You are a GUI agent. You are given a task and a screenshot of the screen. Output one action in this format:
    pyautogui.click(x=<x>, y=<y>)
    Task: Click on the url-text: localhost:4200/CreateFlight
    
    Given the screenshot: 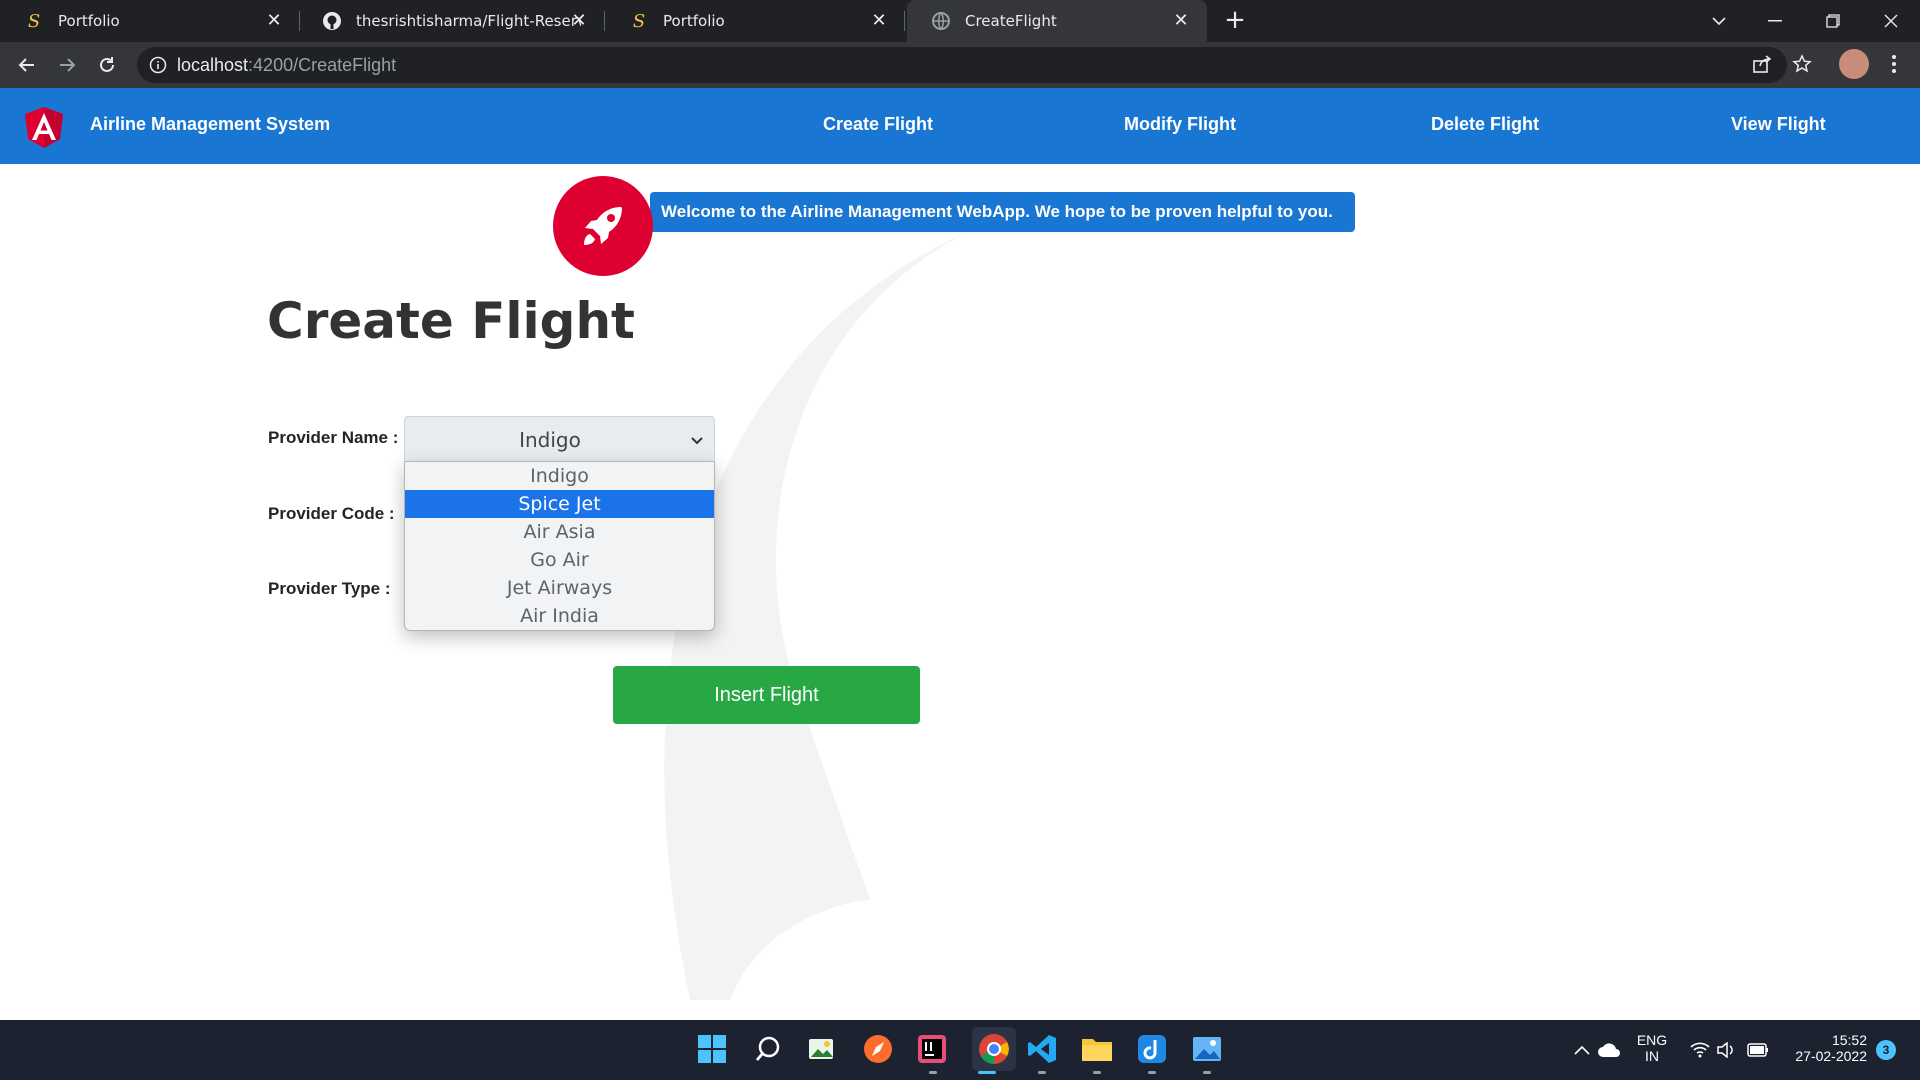 What is the action you would take?
    pyautogui.click(x=286, y=65)
    